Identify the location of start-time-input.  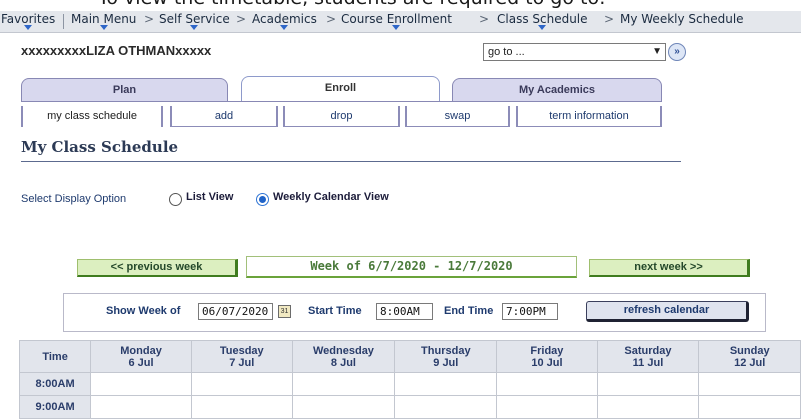
(404, 311).